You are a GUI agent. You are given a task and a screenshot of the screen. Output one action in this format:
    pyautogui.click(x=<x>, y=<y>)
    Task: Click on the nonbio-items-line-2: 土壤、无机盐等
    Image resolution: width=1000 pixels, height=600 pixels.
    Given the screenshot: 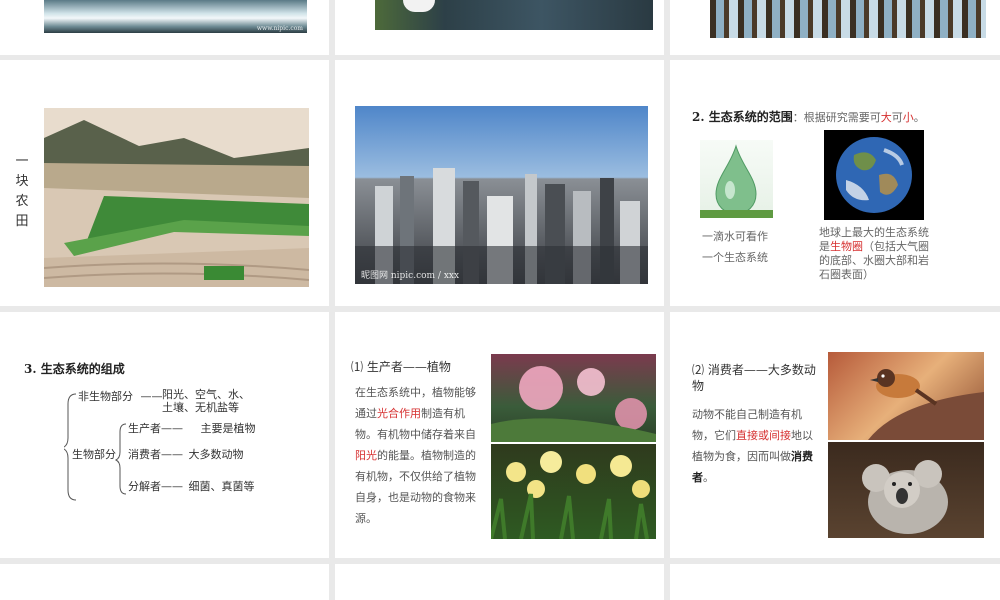 What is the action you would take?
    pyautogui.click(x=200, y=407)
    